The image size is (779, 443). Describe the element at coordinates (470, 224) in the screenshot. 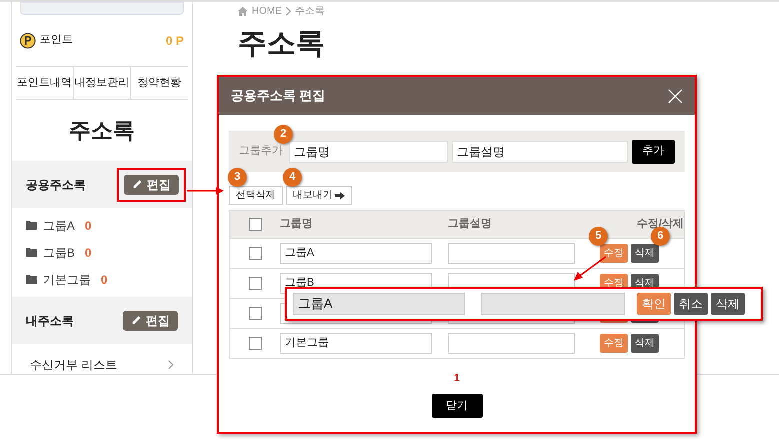

I see `column-header: 그룹설명` at that location.